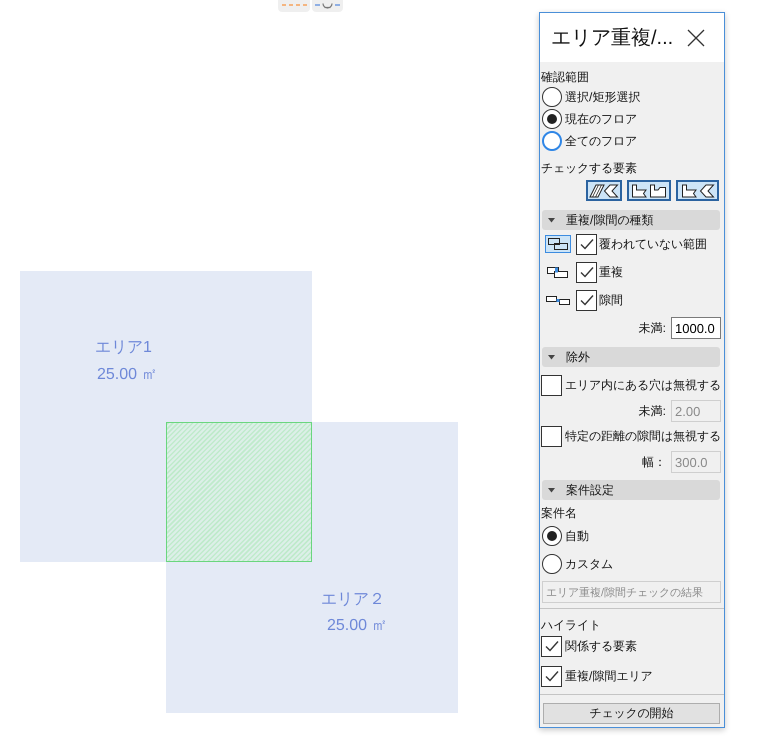 This screenshot has height=752, width=757. What do you see at coordinates (653, 244) in the screenshot?
I see `checkbox-label: 覆われていない範囲` at bounding box center [653, 244].